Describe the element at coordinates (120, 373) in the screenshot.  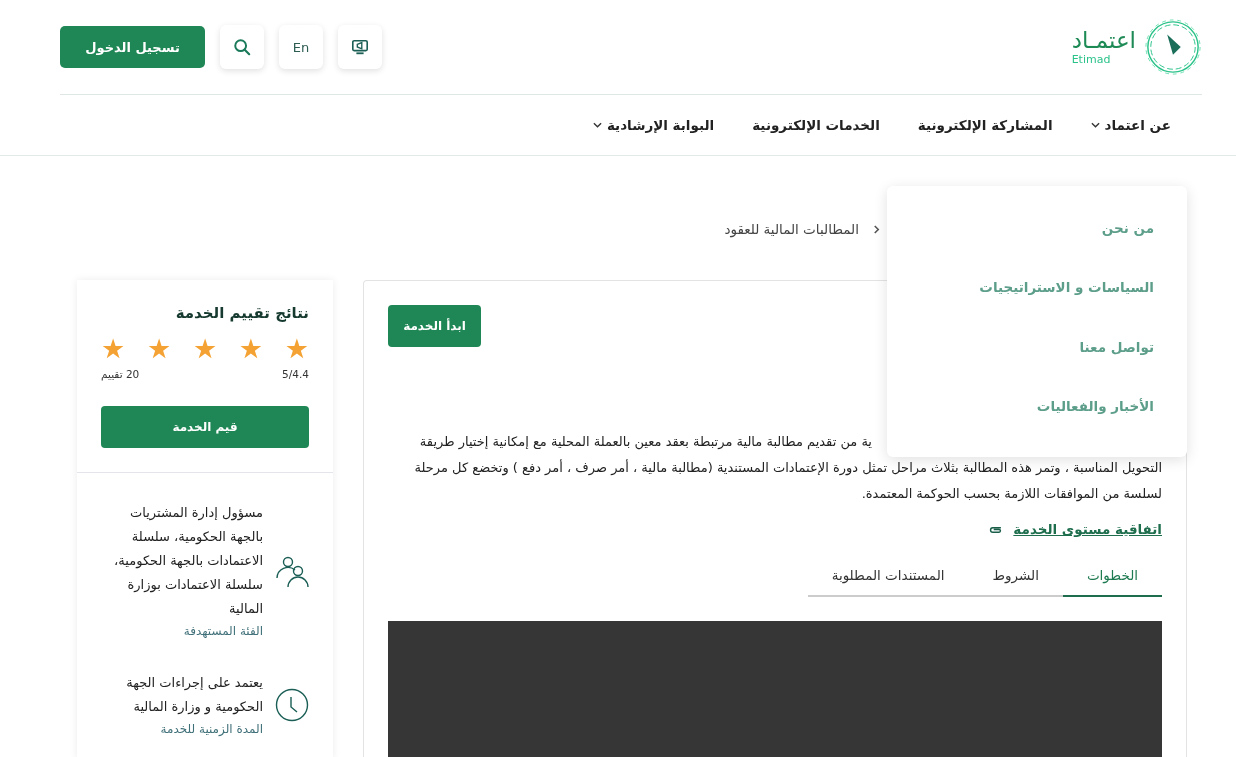
I see `rating-count: 20 تقييم` at that location.